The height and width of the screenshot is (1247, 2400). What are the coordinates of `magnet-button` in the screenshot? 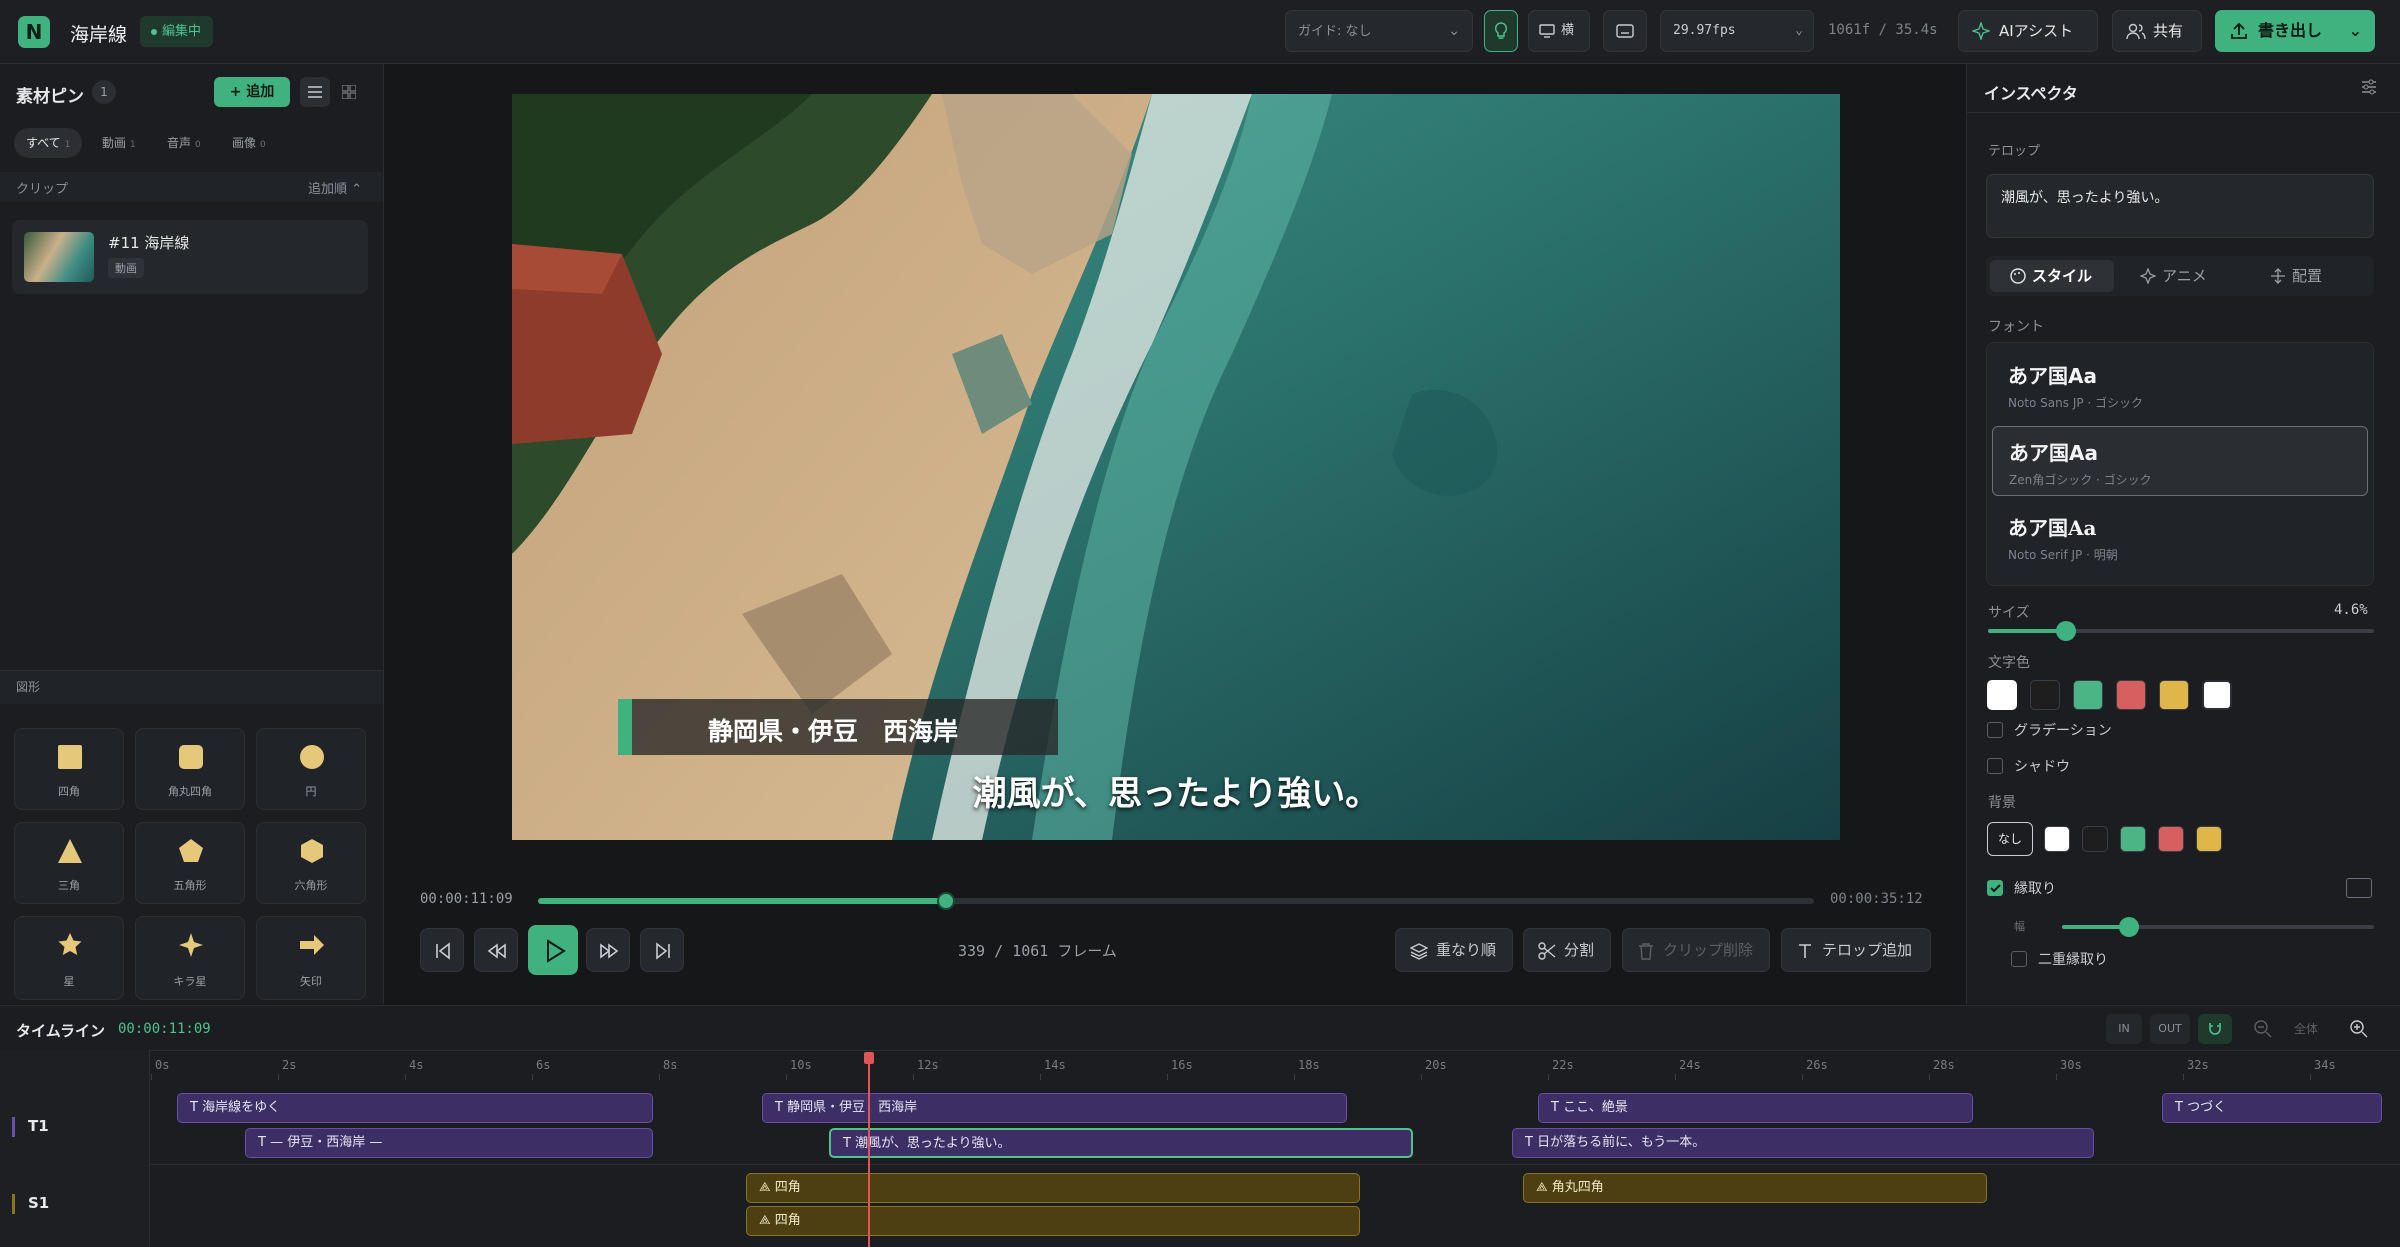 It's located at (1501, 31).